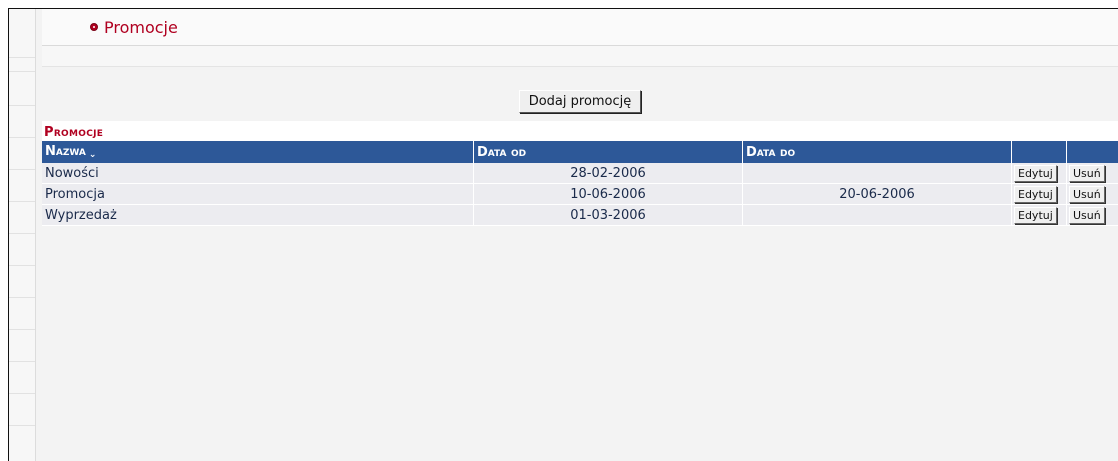  I want to click on cell-name: Promocja, so click(258, 194).